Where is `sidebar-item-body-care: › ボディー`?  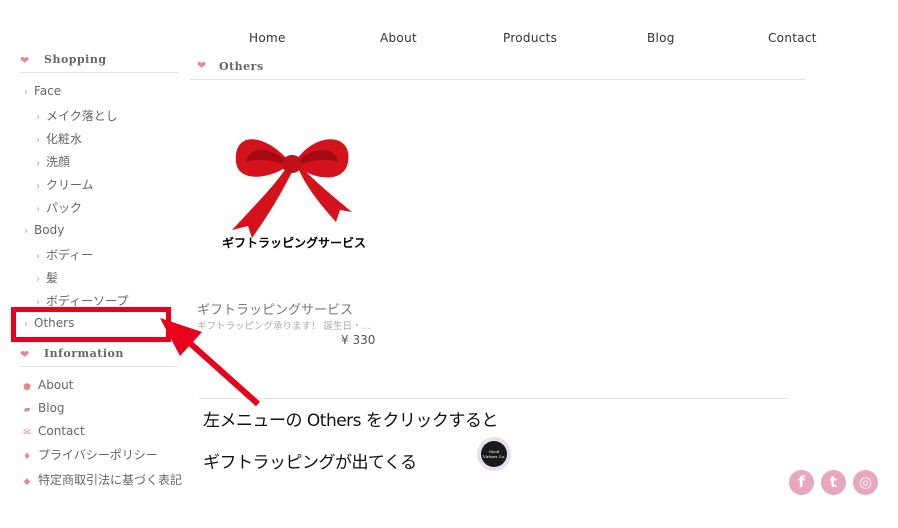
sidebar-item-body-care: › ボディー is located at coordinates (64, 254).